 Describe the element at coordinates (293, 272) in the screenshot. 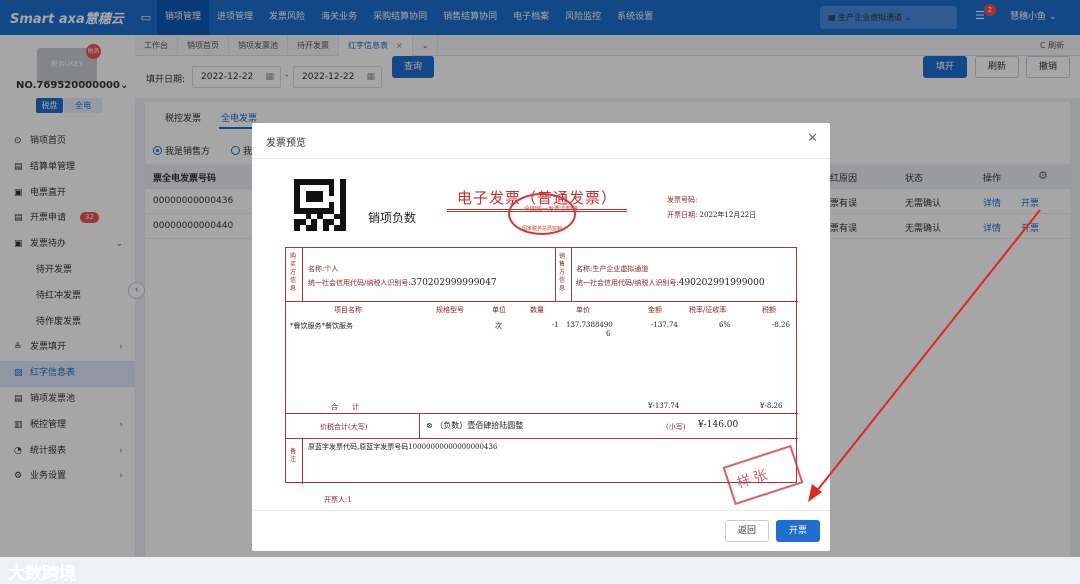

I see `buyer-side-label: 购买方信息` at that location.